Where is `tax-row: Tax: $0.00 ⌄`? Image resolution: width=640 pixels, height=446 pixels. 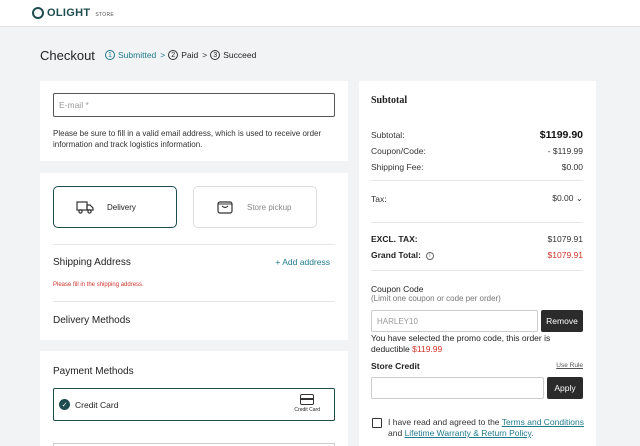
tax-row: Tax: $0.00 ⌄ is located at coordinates (477, 198).